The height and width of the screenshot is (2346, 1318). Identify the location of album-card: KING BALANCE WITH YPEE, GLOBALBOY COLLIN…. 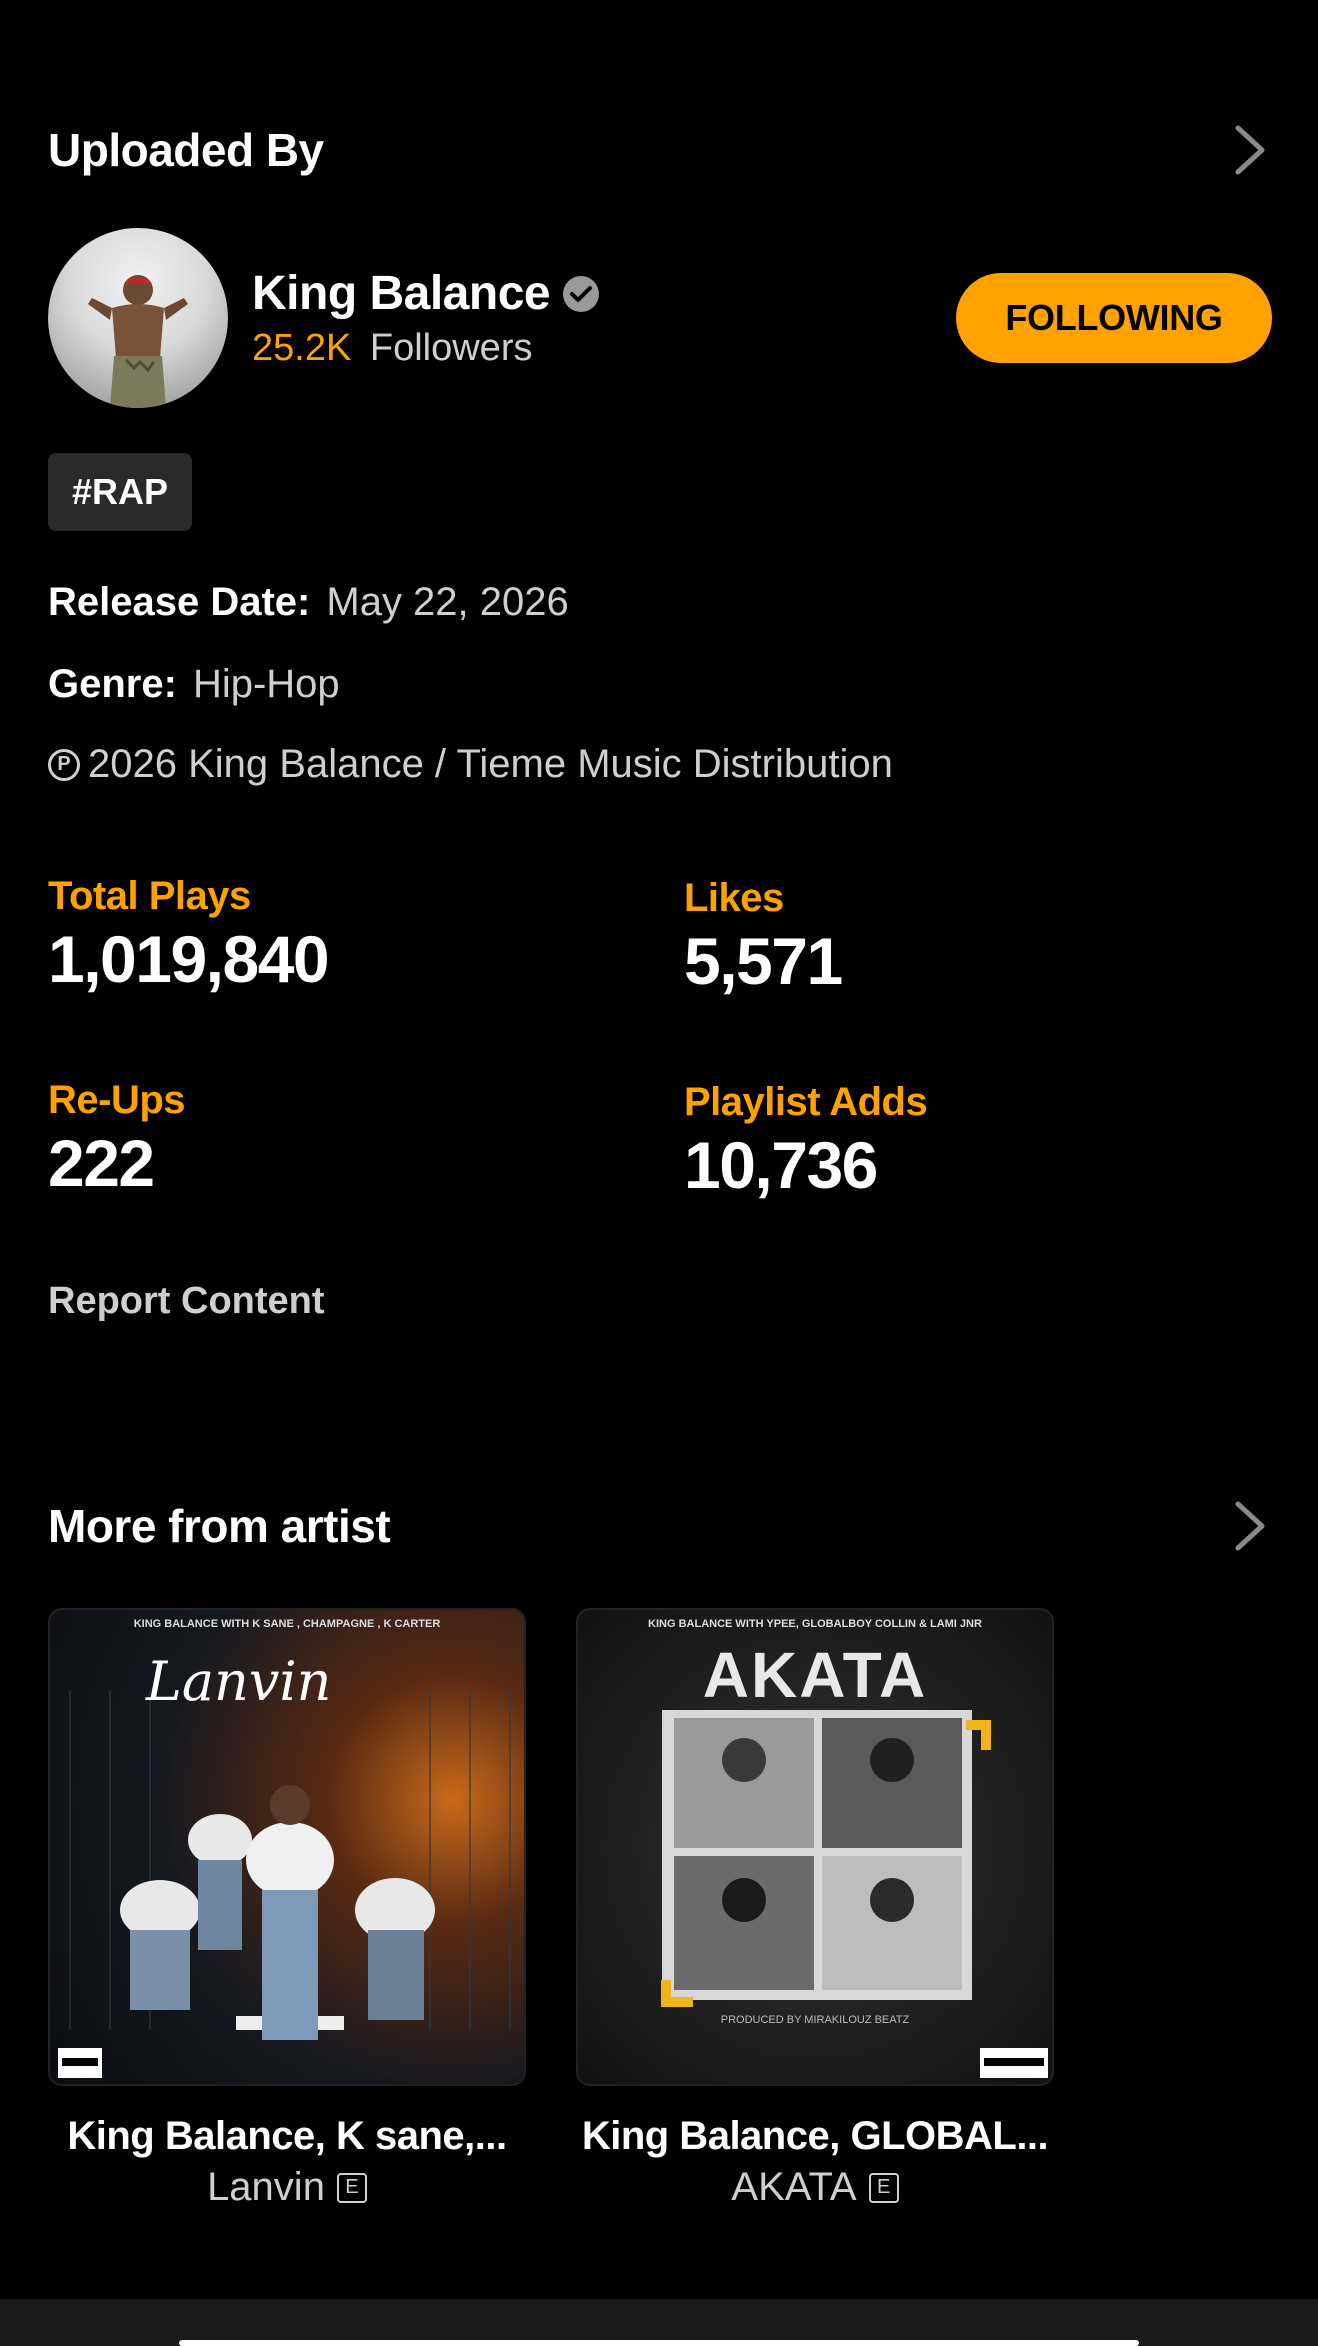
(815, 1909).